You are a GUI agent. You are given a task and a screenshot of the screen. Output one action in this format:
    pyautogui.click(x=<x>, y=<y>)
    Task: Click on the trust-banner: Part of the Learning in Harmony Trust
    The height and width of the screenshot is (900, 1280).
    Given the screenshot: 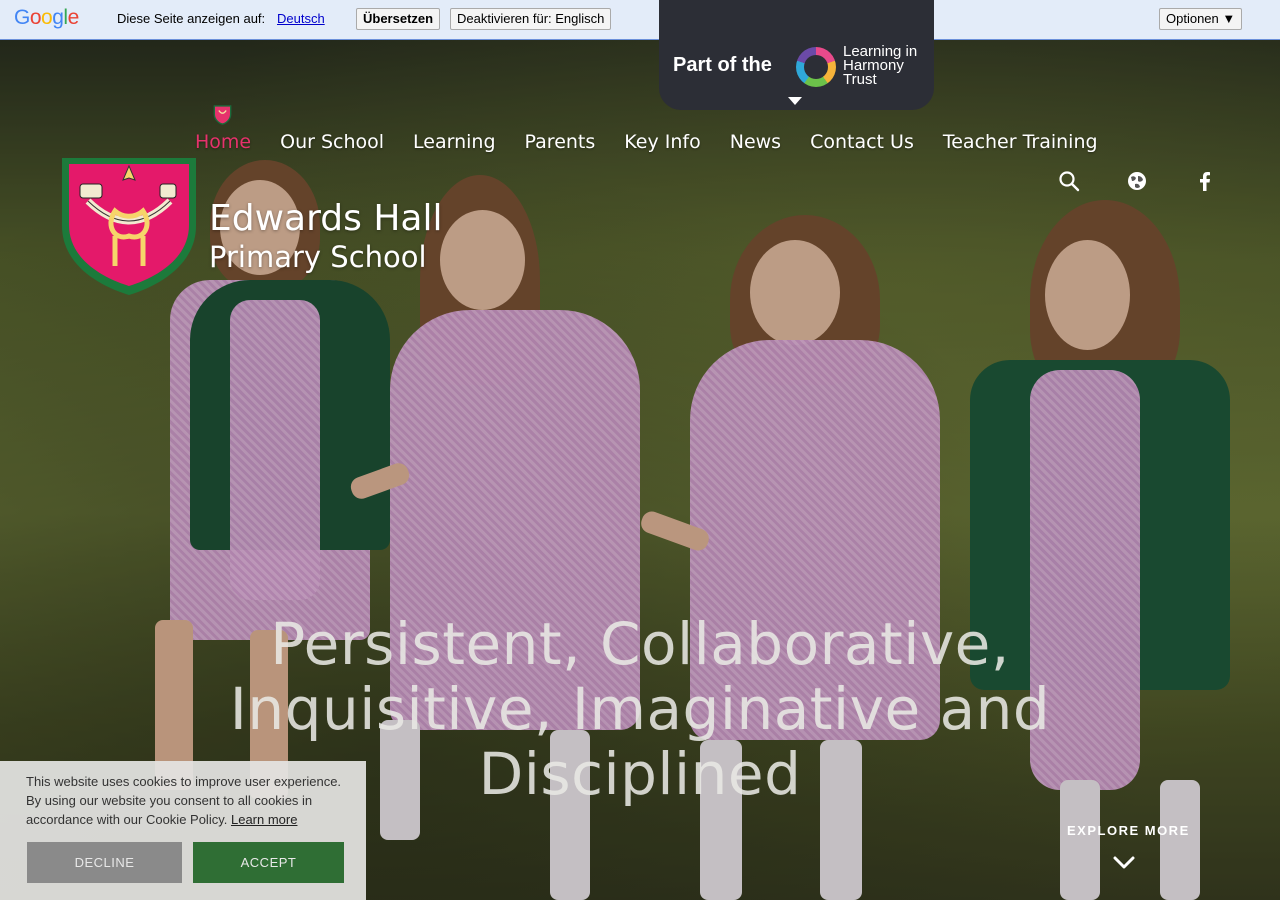 What is the action you would take?
    pyautogui.click(x=796, y=55)
    